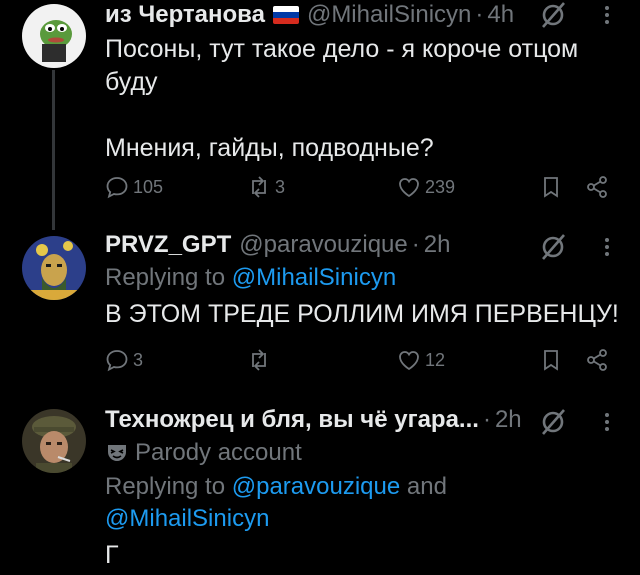 The height and width of the screenshot is (575, 640). Describe the element at coordinates (185, 15) in the screenshot. I see `display-name: из Чертанова` at that location.